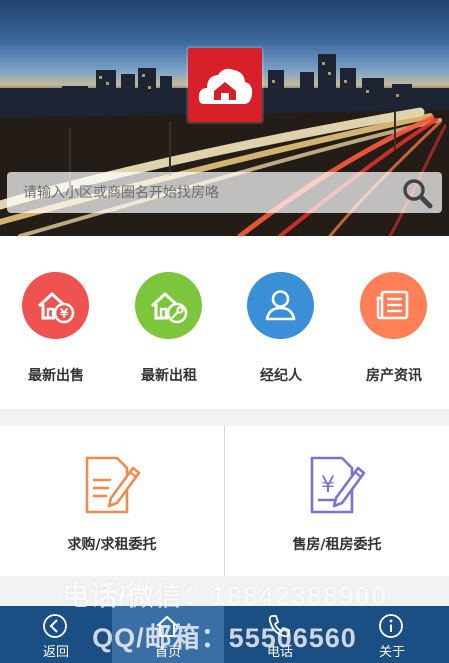 The width and height of the screenshot is (449, 663). I want to click on home-icon, so click(167, 626).